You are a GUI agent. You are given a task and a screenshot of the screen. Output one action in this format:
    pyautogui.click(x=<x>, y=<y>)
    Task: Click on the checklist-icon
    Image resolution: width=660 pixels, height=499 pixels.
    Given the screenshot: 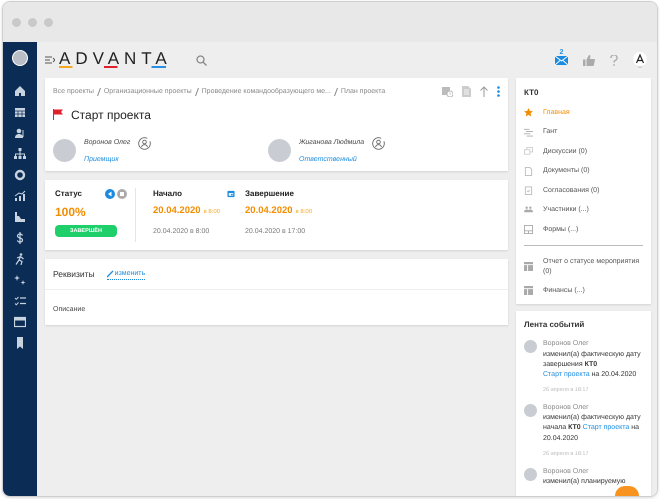 What is the action you would take?
    pyautogui.click(x=20, y=301)
    